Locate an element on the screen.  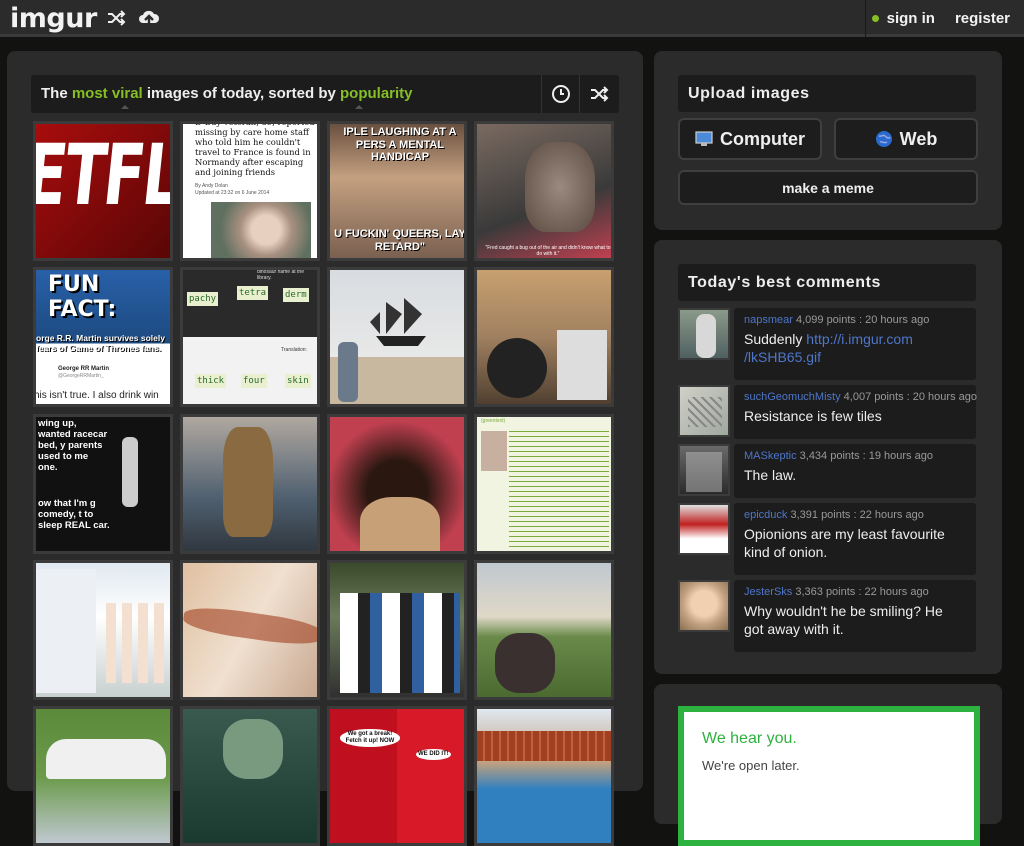
thumbnail-girls-wall is located at coordinates (103, 630).